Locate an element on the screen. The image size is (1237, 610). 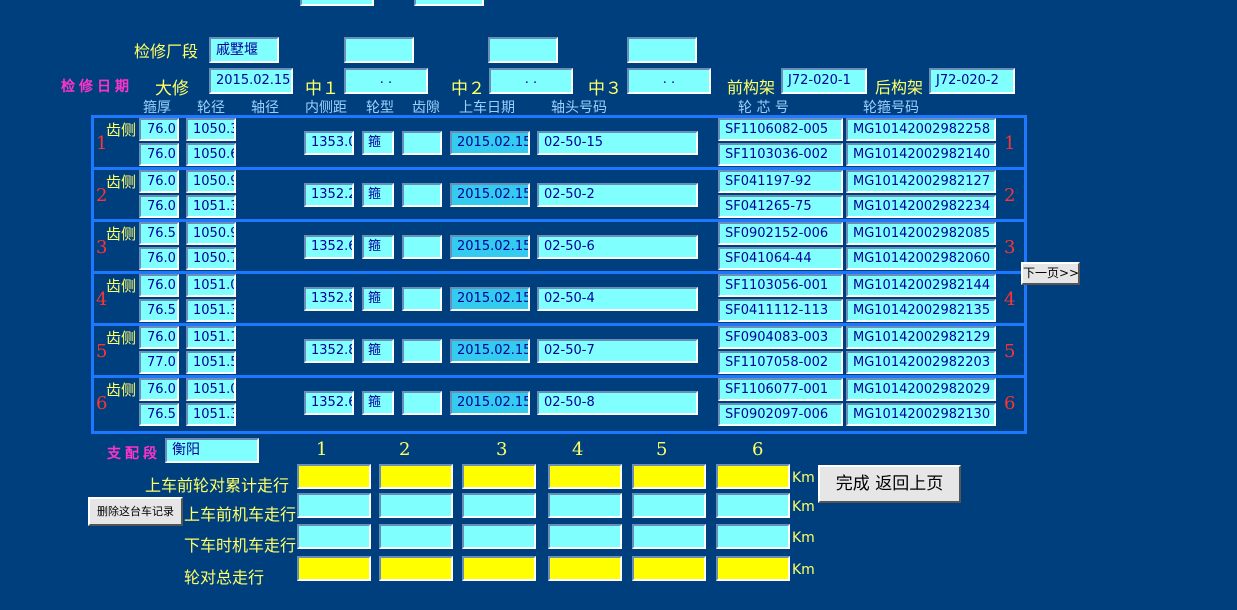
tire-code-field-b: MG10142002982234 is located at coordinates (921, 206).